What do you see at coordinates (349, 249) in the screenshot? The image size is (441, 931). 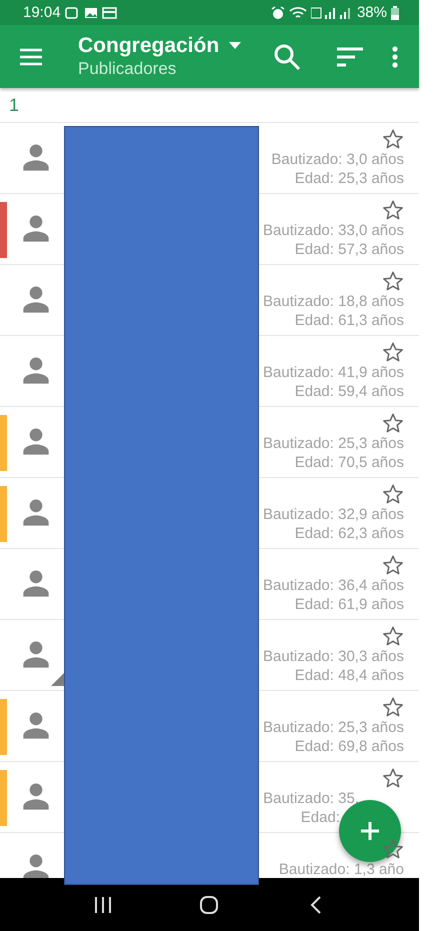 I see `age-text: Edad: 57,3 años` at bounding box center [349, 249].